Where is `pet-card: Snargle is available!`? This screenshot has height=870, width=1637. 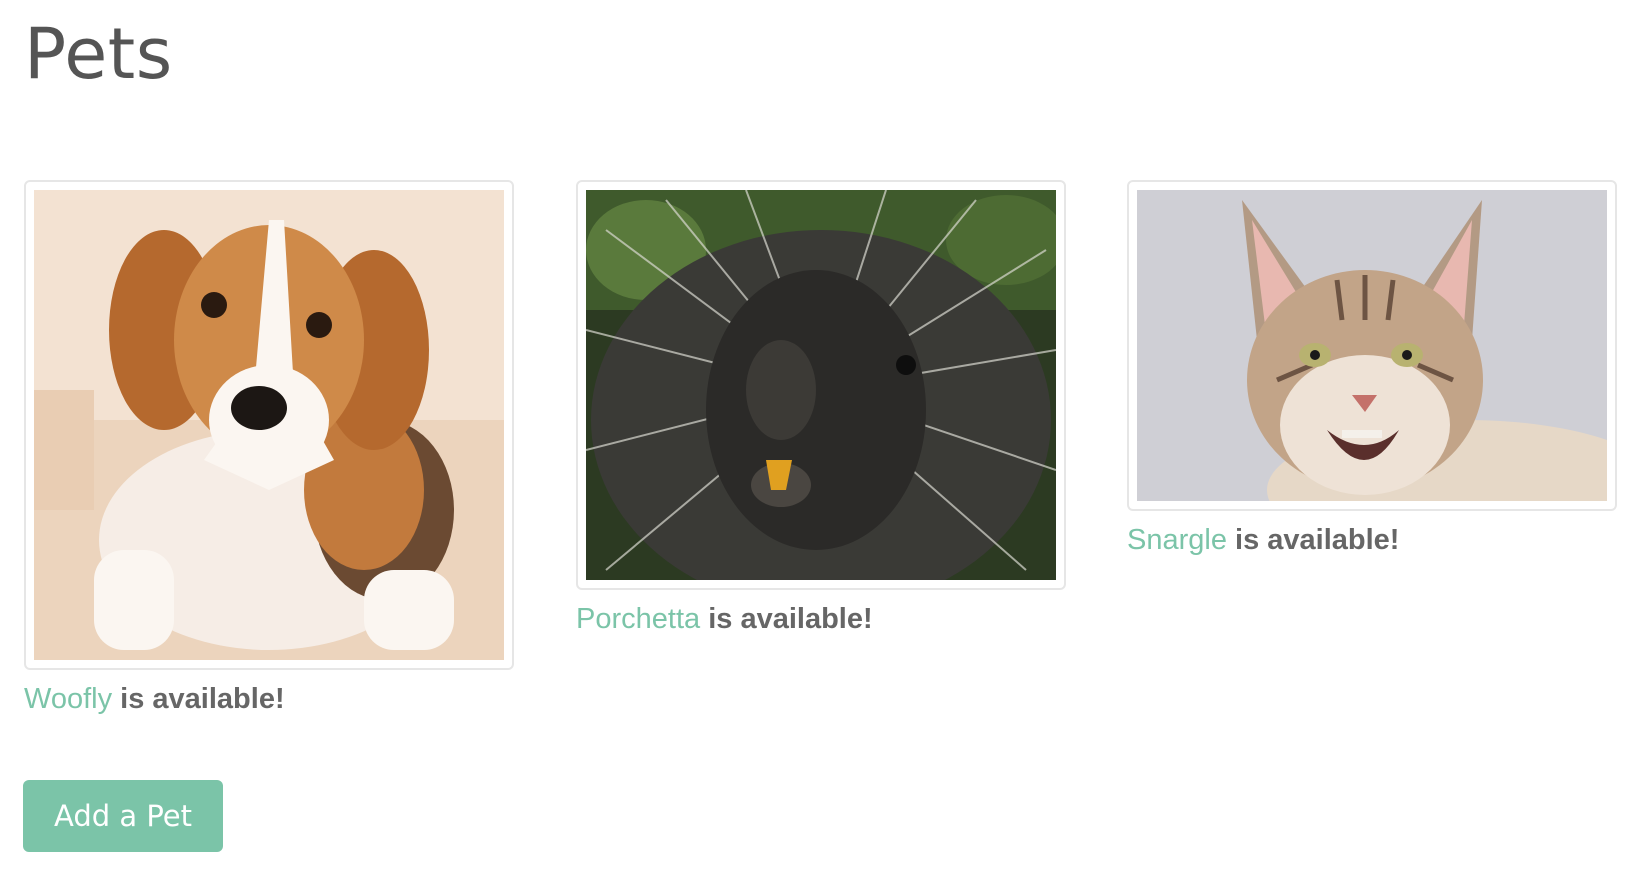 pet-card: Snargle is available! is located at coordinates (1372, 368).